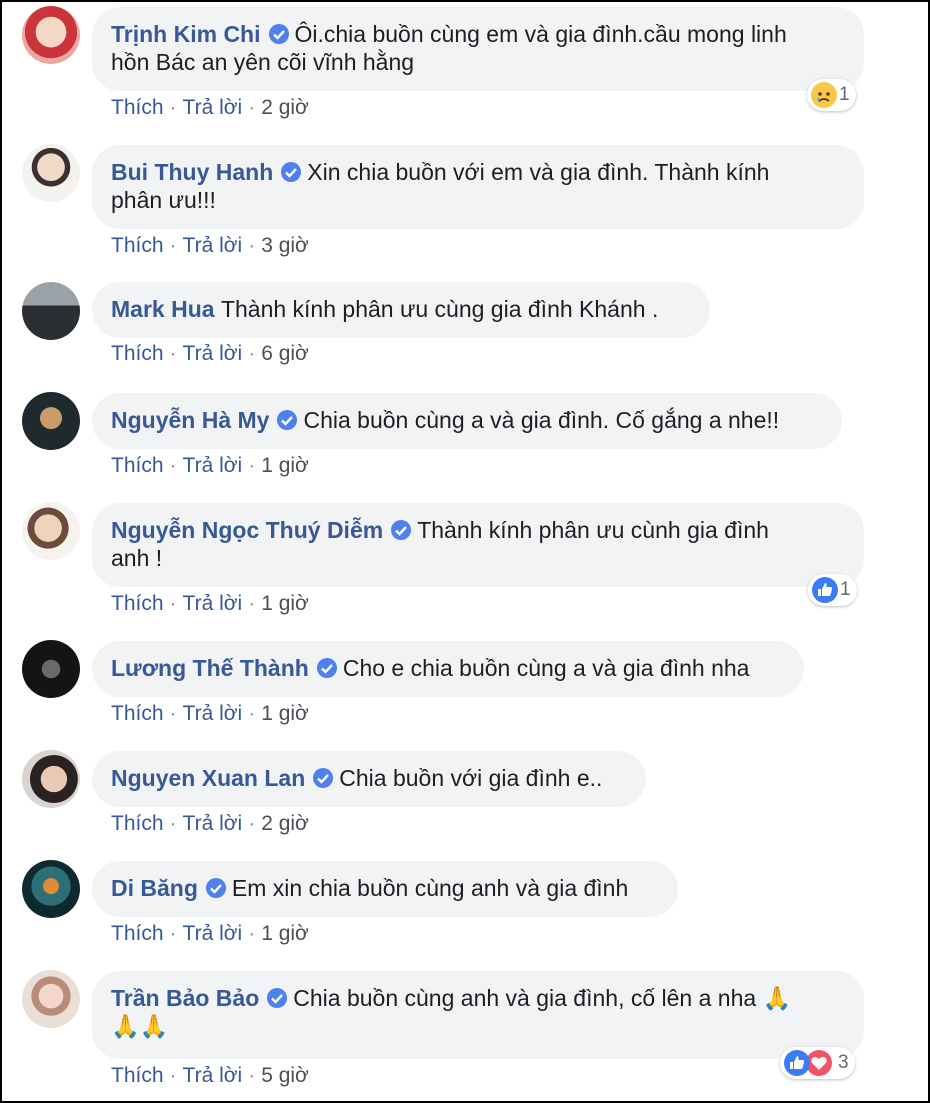 This screenshot has height=1103, width=930. What do you see at coordinates (190, 420) in the screenshot?
I see `author-name: Nguyễn Hà My` at bounding box center [190, 420].